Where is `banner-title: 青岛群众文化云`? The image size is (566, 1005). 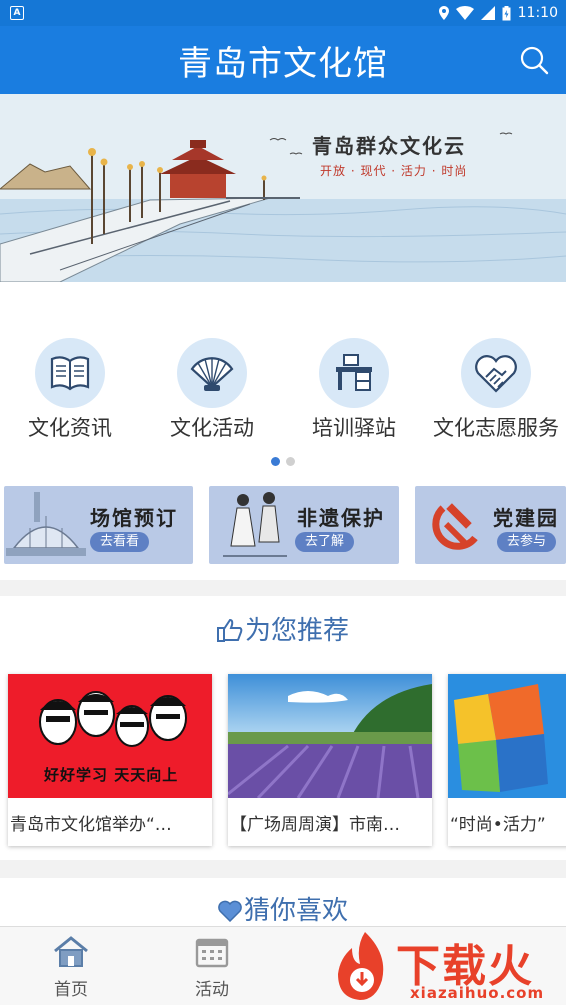 banner-title: 青岛群众文化云 is located at coordinates (389, 146).